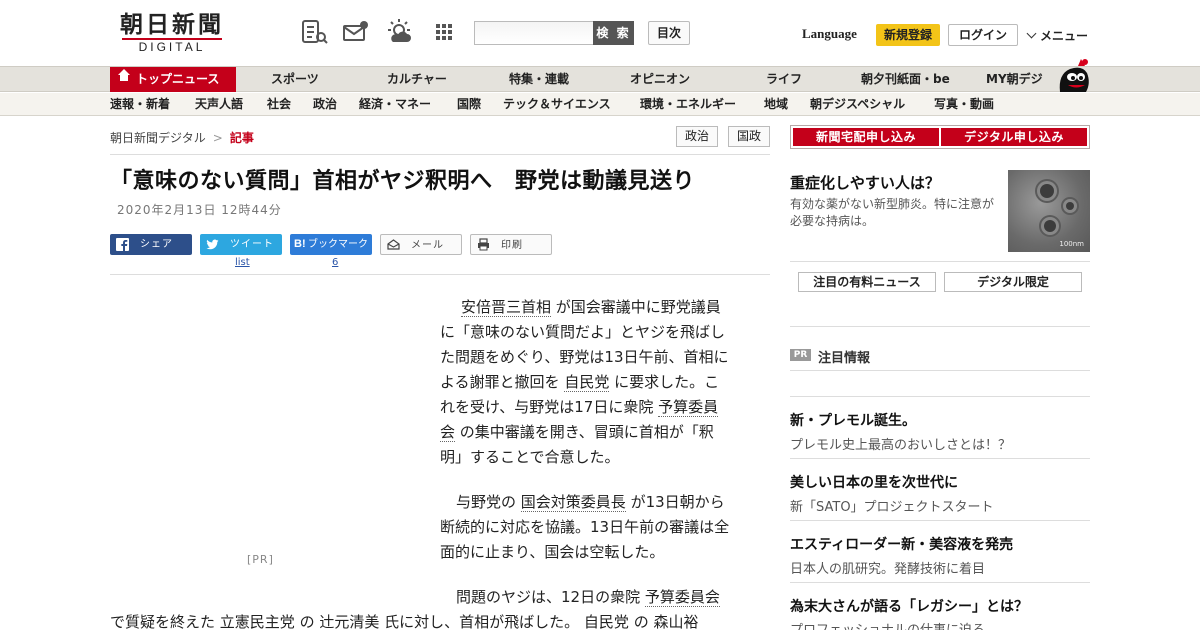 The width and height of the screenshot is (1200, 630). Describe the element at coordinates (140, 104) in the screenshot. I see `nav2-item-latest: 速報・新着` at that location.